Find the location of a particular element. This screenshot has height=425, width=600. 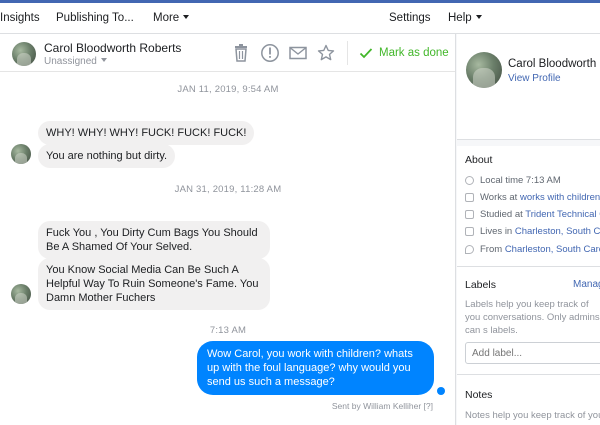

city-link: Charleston, South Ca is located at coordinates (557, 231).